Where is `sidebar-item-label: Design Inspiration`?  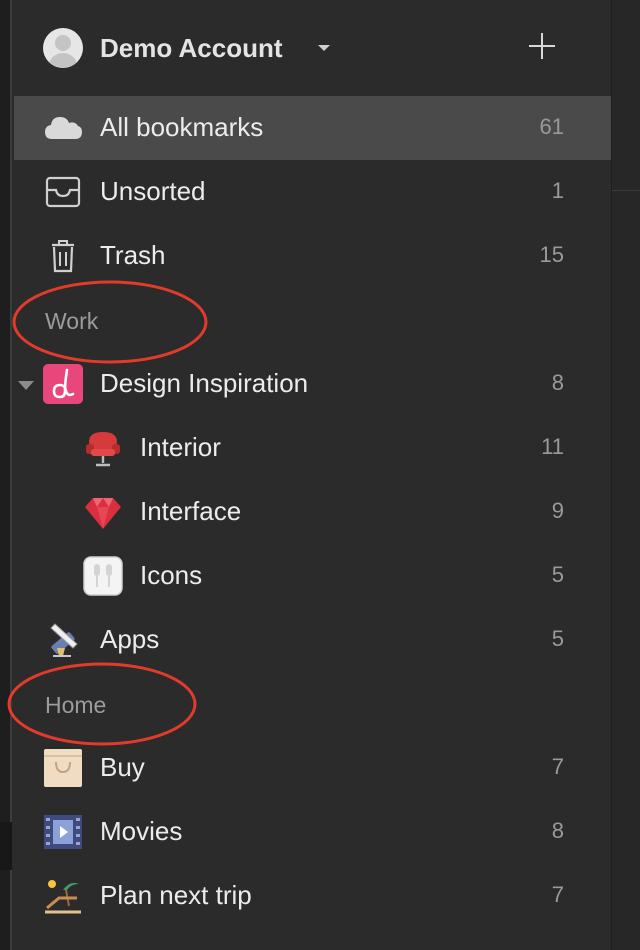
sidebar-item-label: Design Inspiration is located at coordinates (204, 383).